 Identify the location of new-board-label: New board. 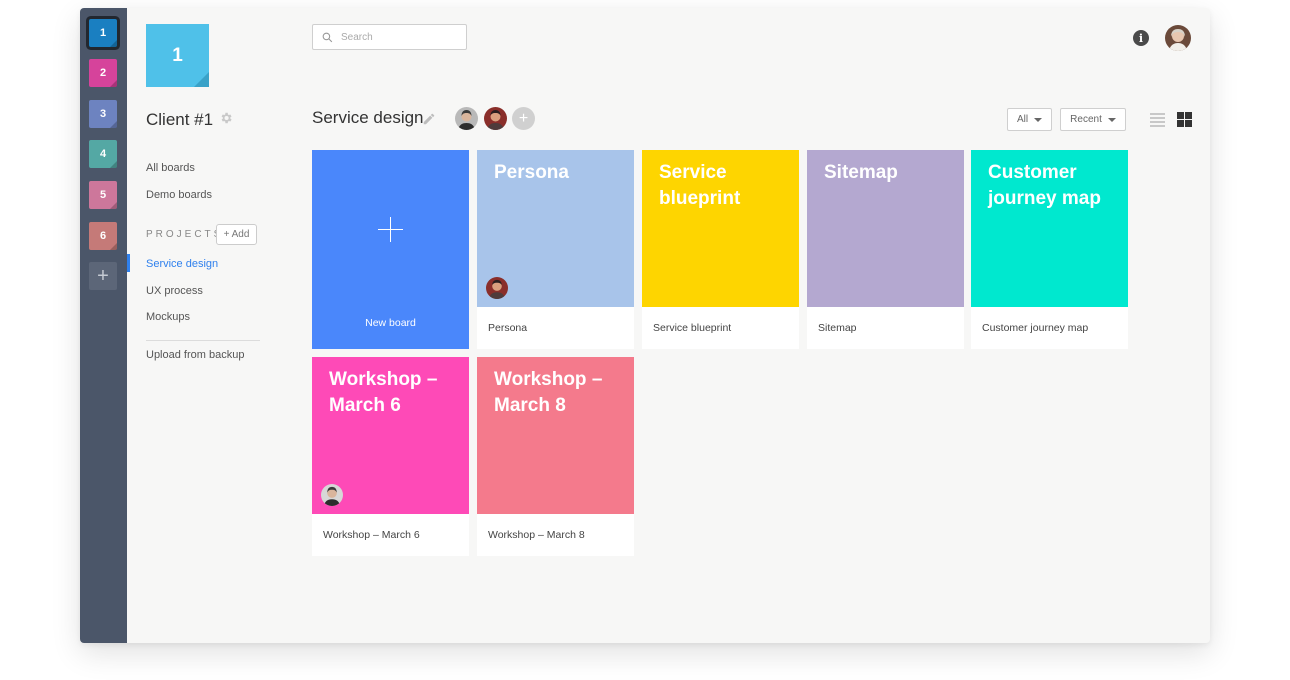
(390, 323).